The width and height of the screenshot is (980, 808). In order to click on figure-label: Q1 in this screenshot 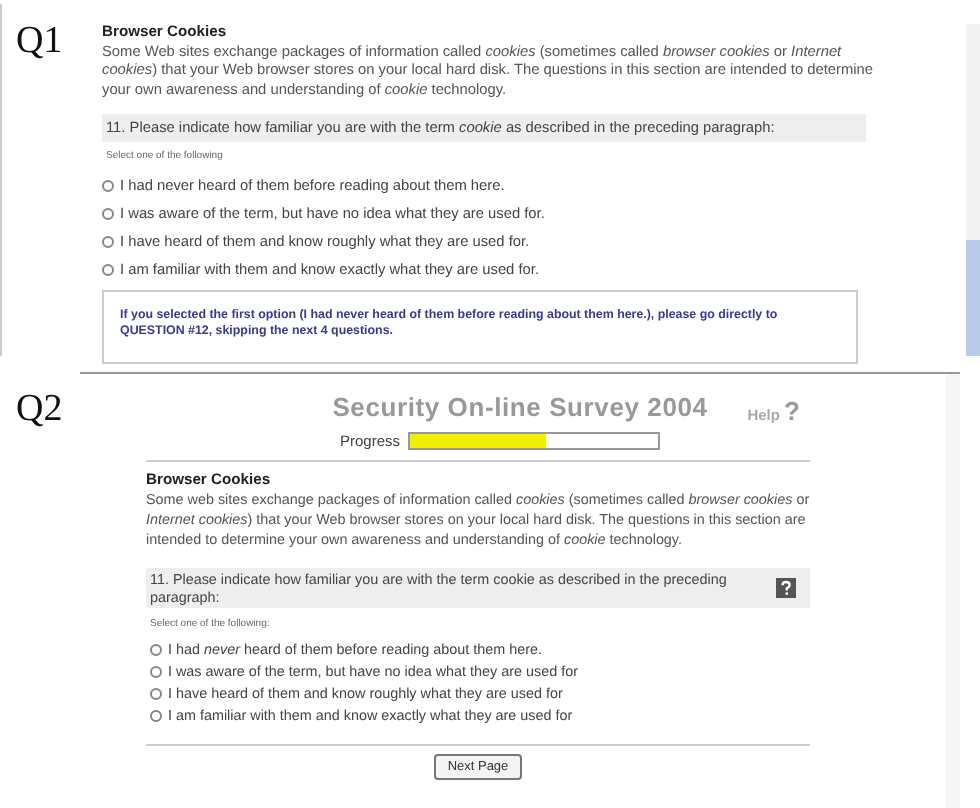, I will do `click(39, 42)`.